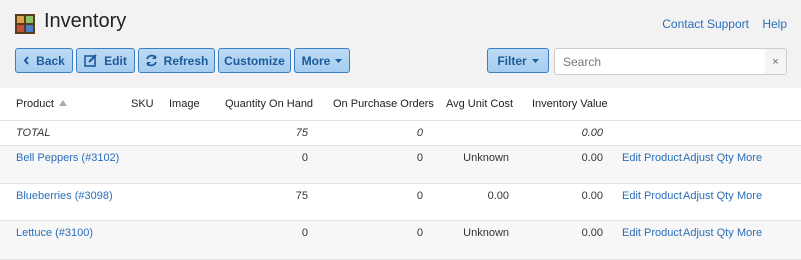  What do you see at coordinates (479, 104) in the screenshot?
I see `column-header-cost: Avg Unit Cost` at bounding box center [479, 104].